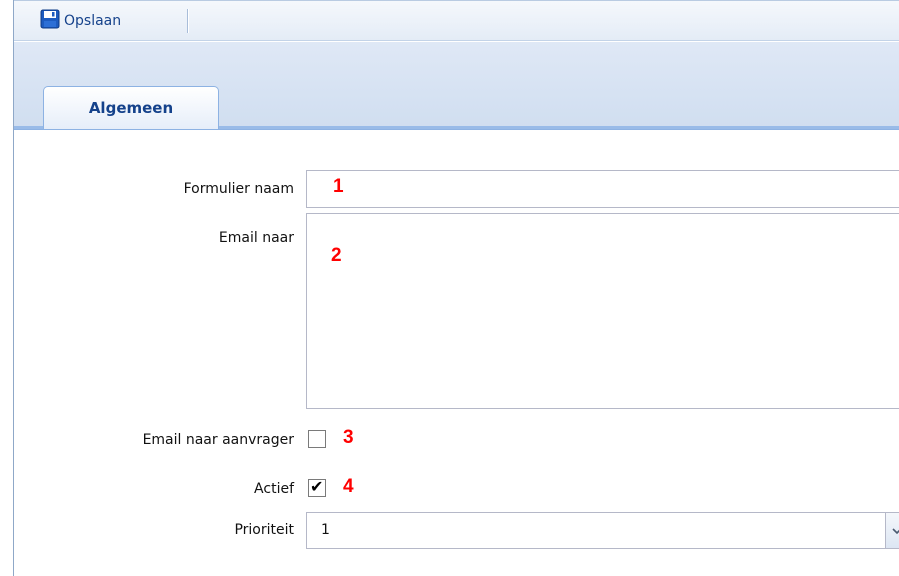  Describe the element at coordinates (325, 530) in the screenshot. I see `priority-value: 1` at that location.